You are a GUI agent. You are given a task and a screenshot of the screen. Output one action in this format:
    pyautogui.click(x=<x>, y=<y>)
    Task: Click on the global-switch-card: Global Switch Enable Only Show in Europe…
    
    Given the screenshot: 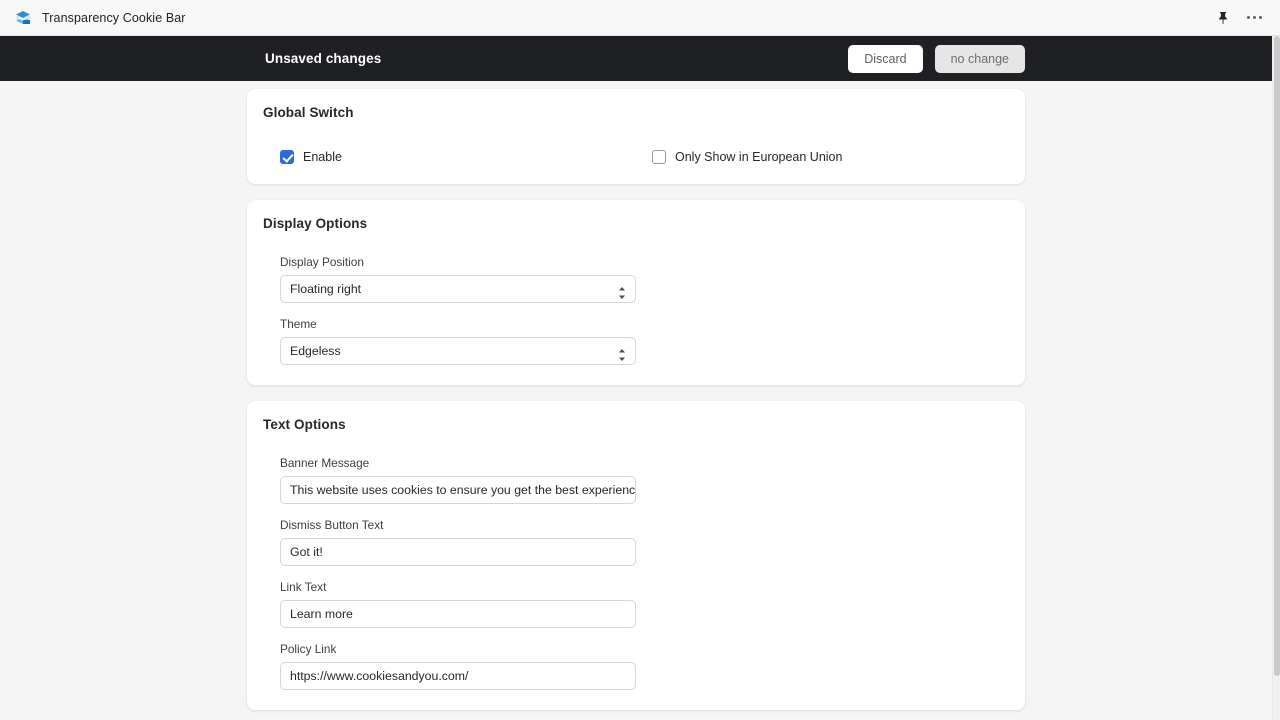 What is the action you would take?
    pyautogui.click(x=636, y=136)
    